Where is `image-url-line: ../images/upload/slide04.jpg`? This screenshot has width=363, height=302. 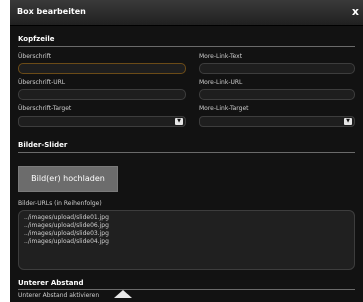
image-url-line: ../images/upload/slide04.jpg is located at coordinates (66, 241).